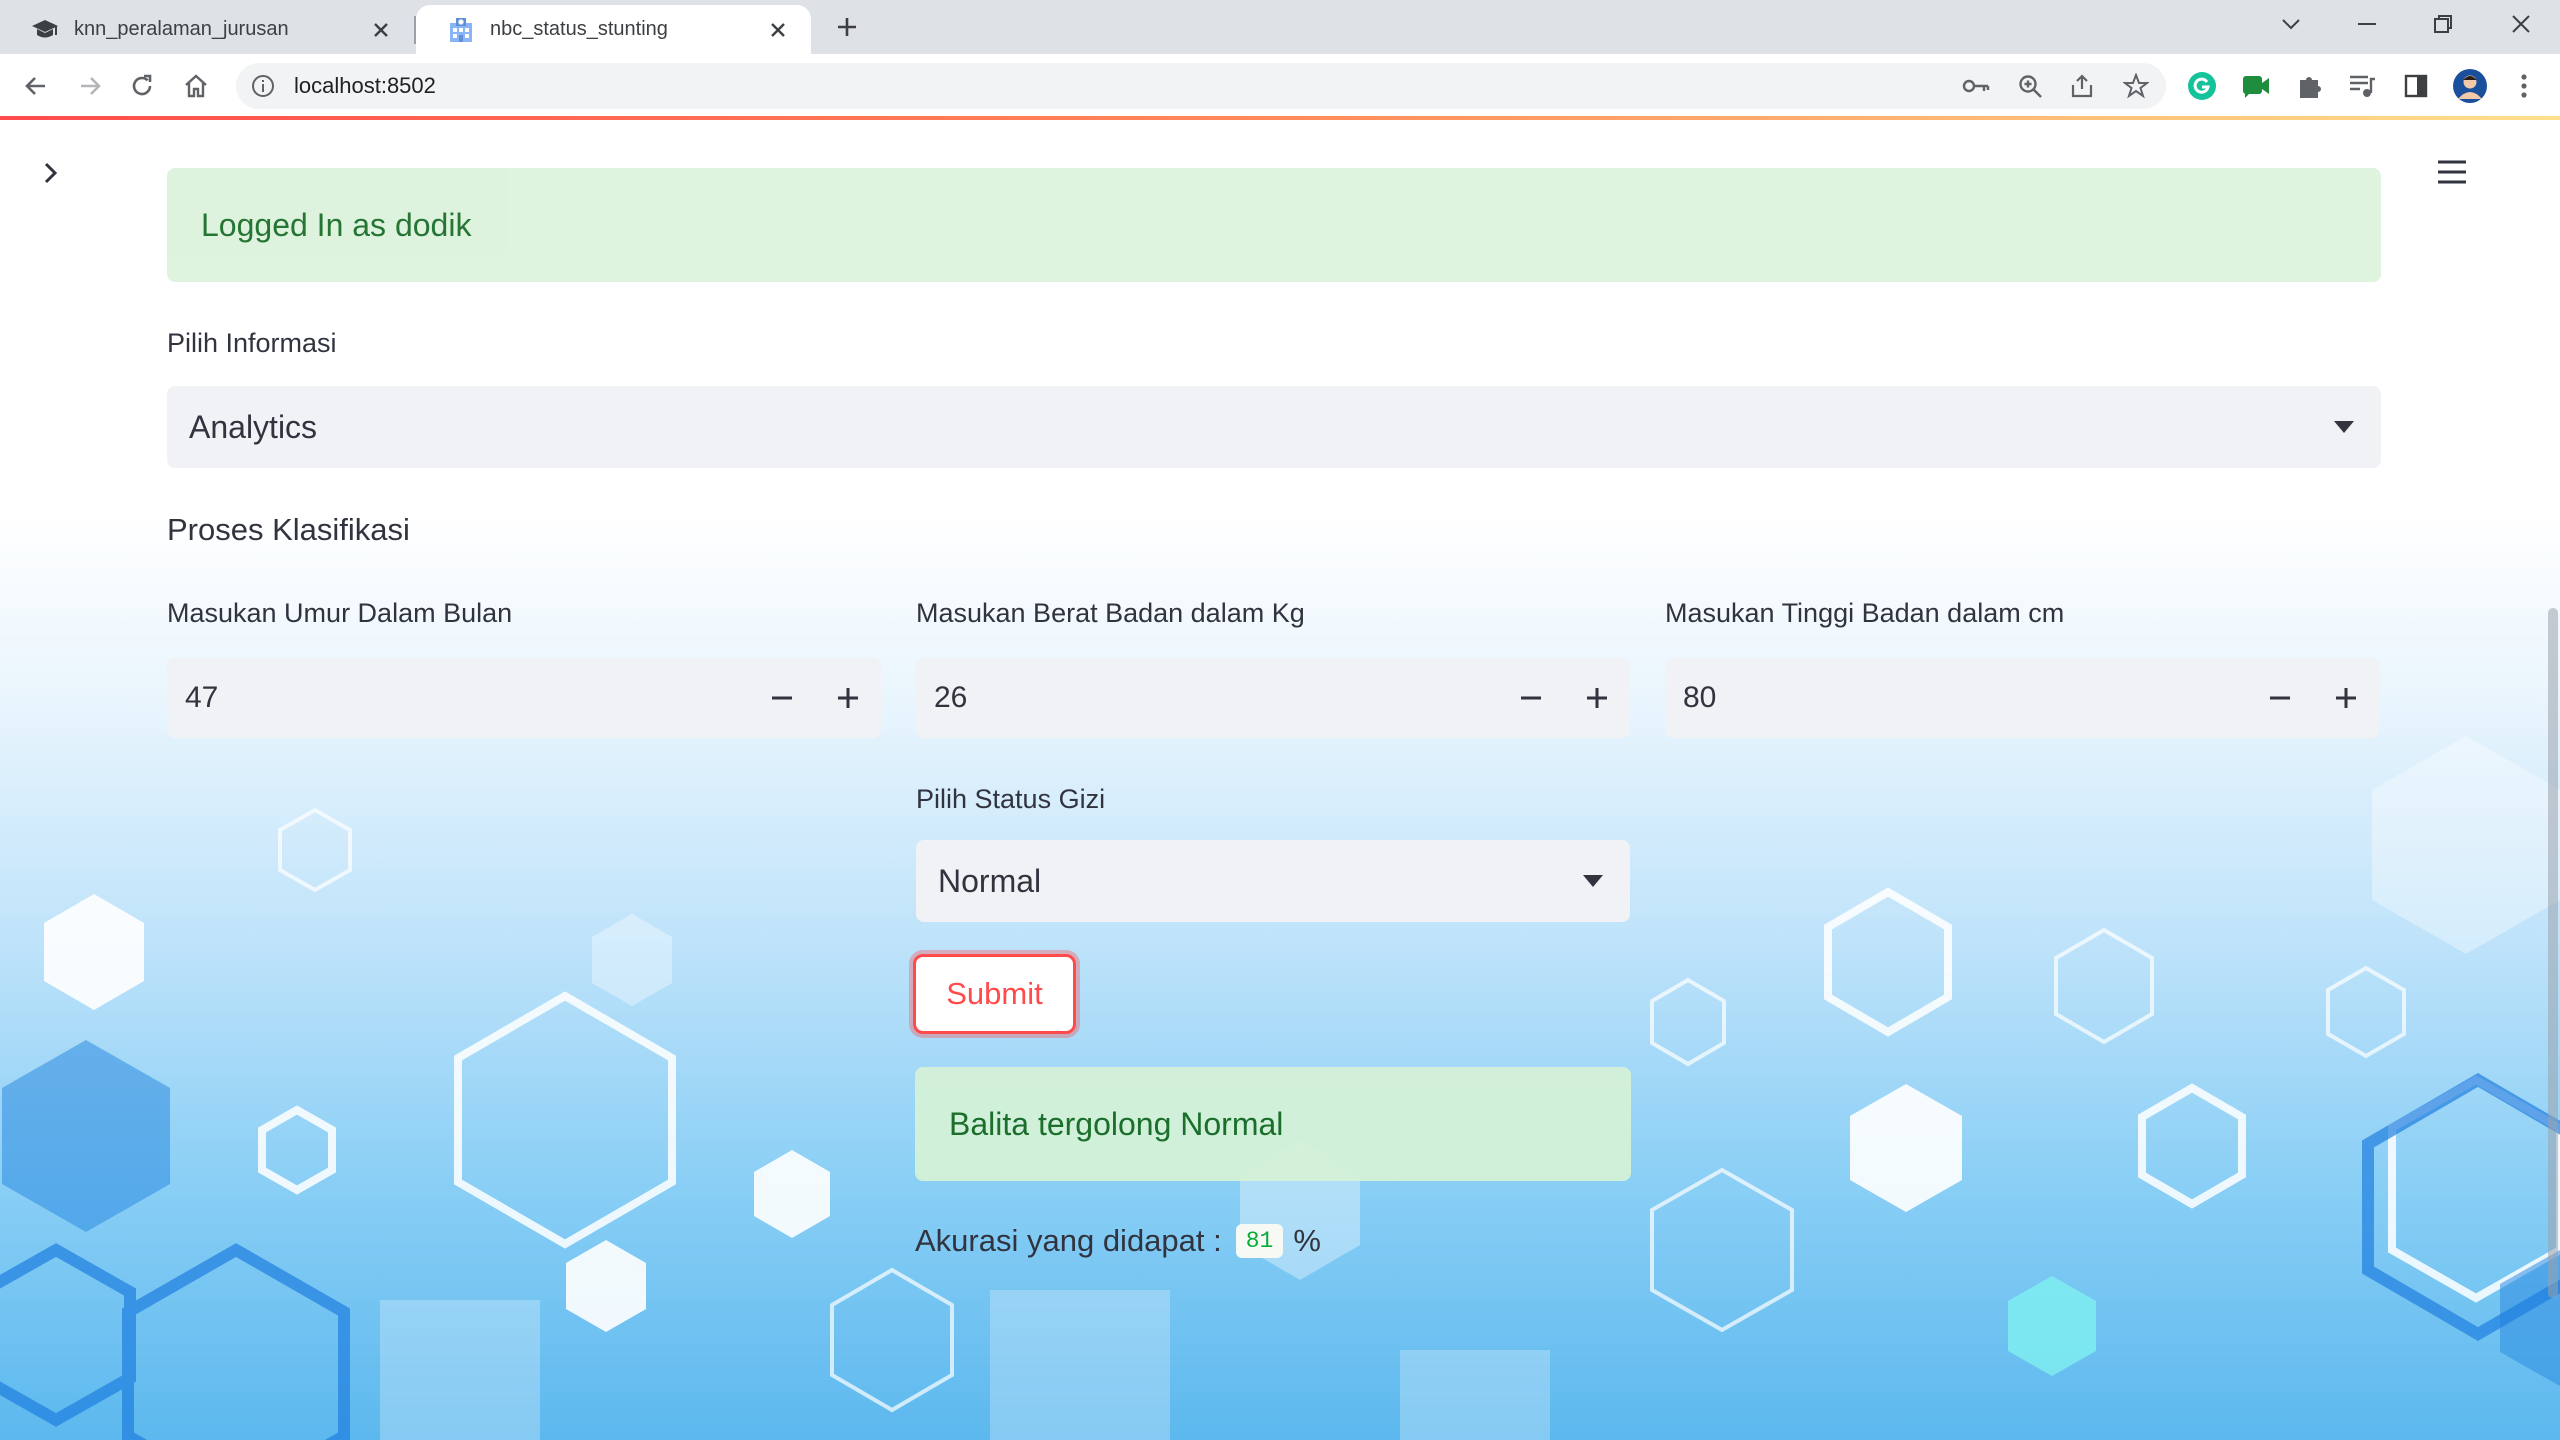 The width and height of the screenshot is (2560, 1440). I want to click on accuracy-suffix: %, so click(1307, 1240).